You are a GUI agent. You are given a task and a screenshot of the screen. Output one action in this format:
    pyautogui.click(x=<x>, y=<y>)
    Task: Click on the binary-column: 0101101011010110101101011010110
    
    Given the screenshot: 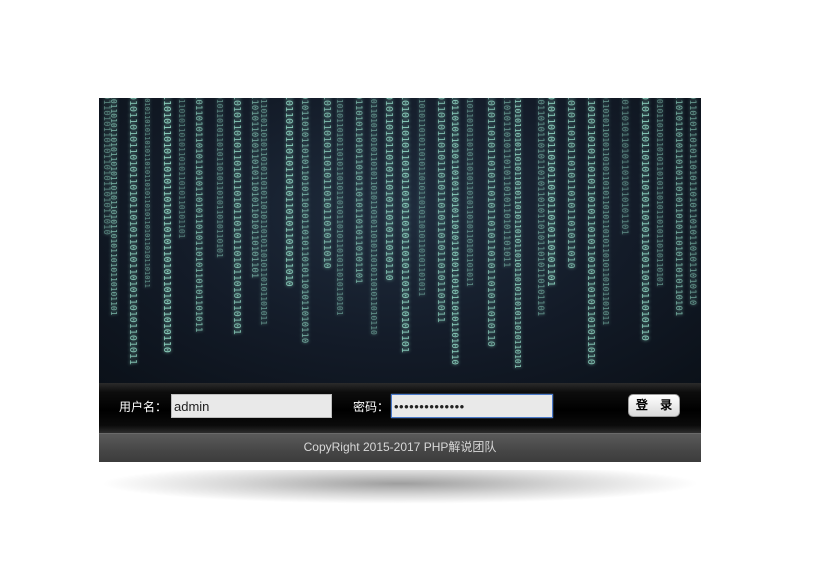 What is the action you would take?
    pyautogui.click(x=388, y=189)
    